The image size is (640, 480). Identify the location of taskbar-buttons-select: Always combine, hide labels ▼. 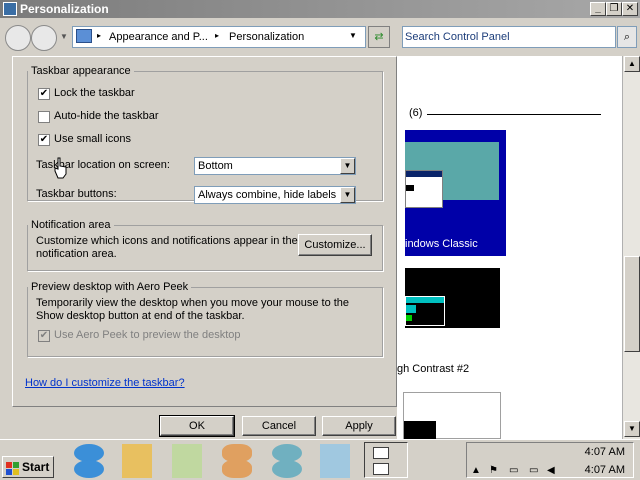
(275, 195).